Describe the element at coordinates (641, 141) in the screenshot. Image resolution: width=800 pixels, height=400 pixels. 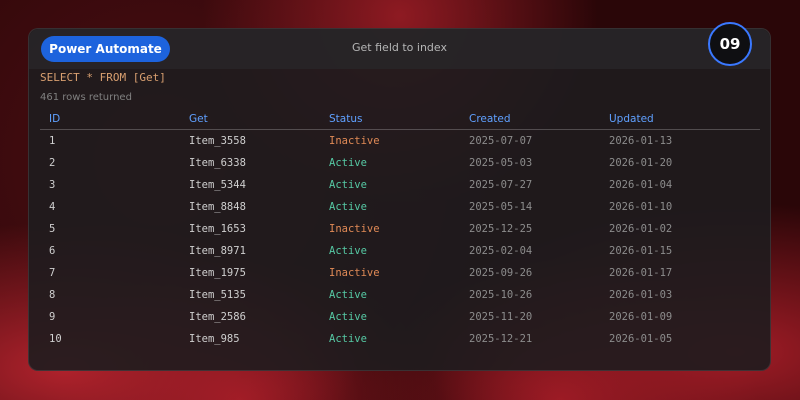
I see `updated-cell: 2026-01-13` at that location.